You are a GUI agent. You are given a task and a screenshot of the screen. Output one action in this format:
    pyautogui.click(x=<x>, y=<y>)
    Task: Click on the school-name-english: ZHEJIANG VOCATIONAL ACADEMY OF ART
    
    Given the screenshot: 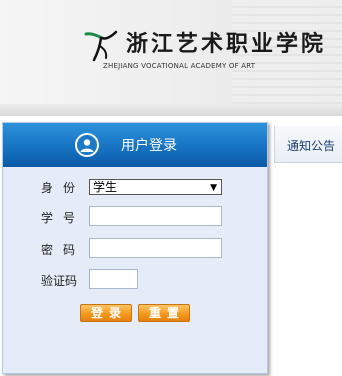 What is the action you would take?
    pyautogui.click(x=179, y=66)
    